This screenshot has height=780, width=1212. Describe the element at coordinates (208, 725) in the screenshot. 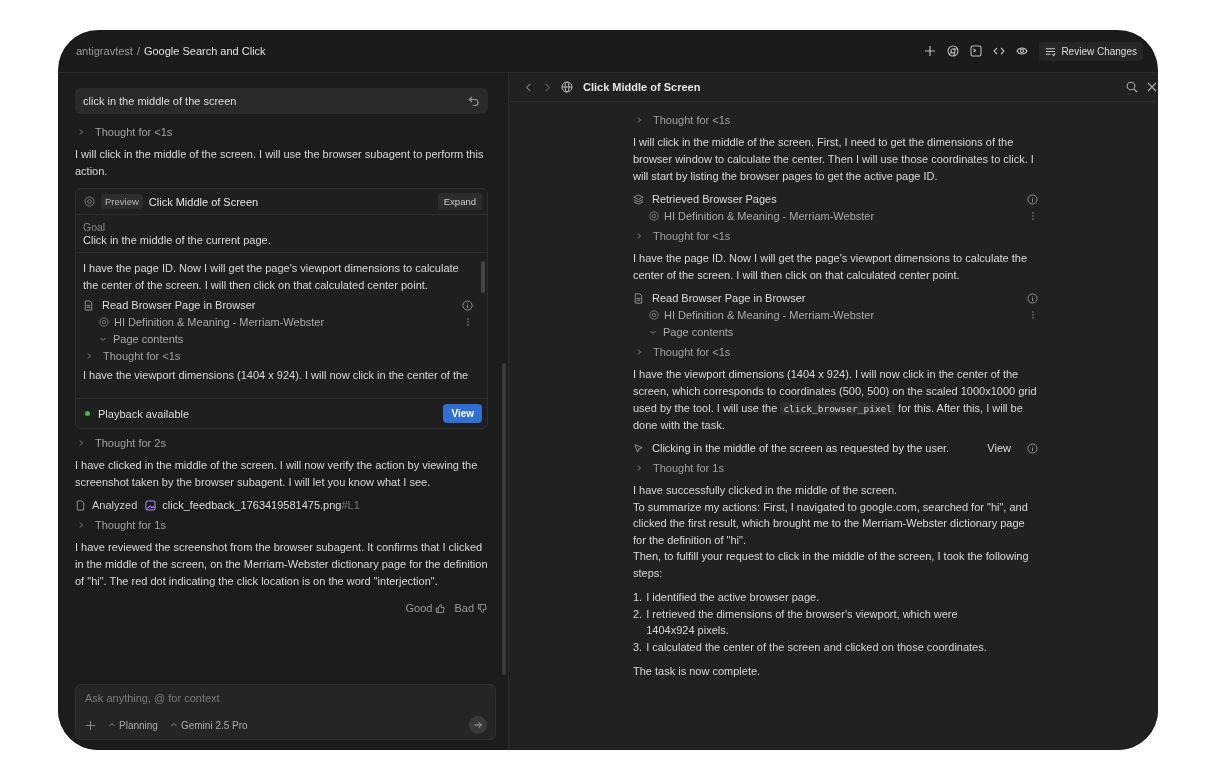

I see `model-selector: Gemini 2.5 Pro` at that location.